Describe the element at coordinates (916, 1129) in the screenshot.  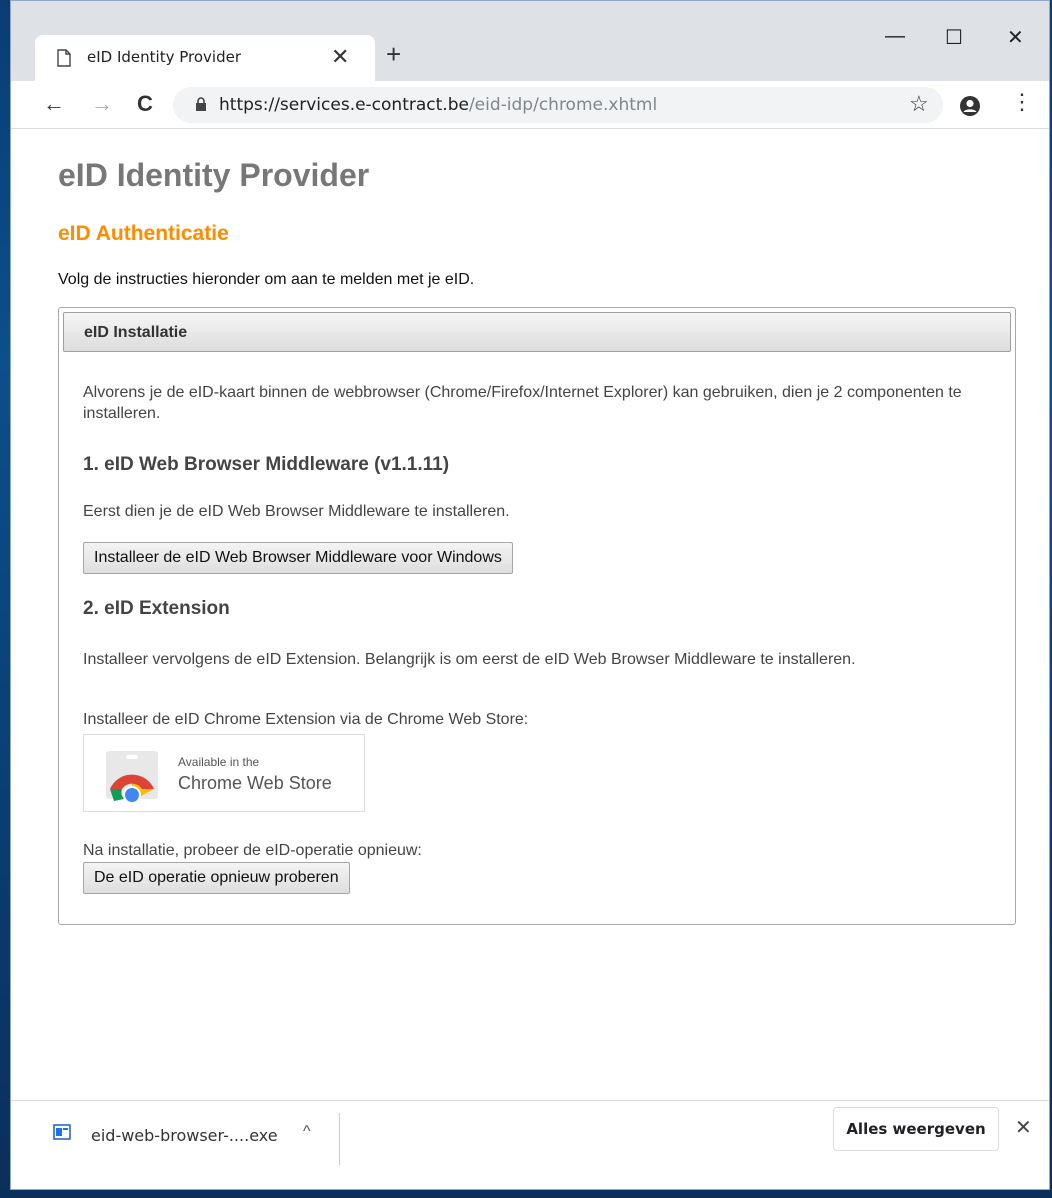
I see `show-all-downloads-button: Alles weergeven` at that location.